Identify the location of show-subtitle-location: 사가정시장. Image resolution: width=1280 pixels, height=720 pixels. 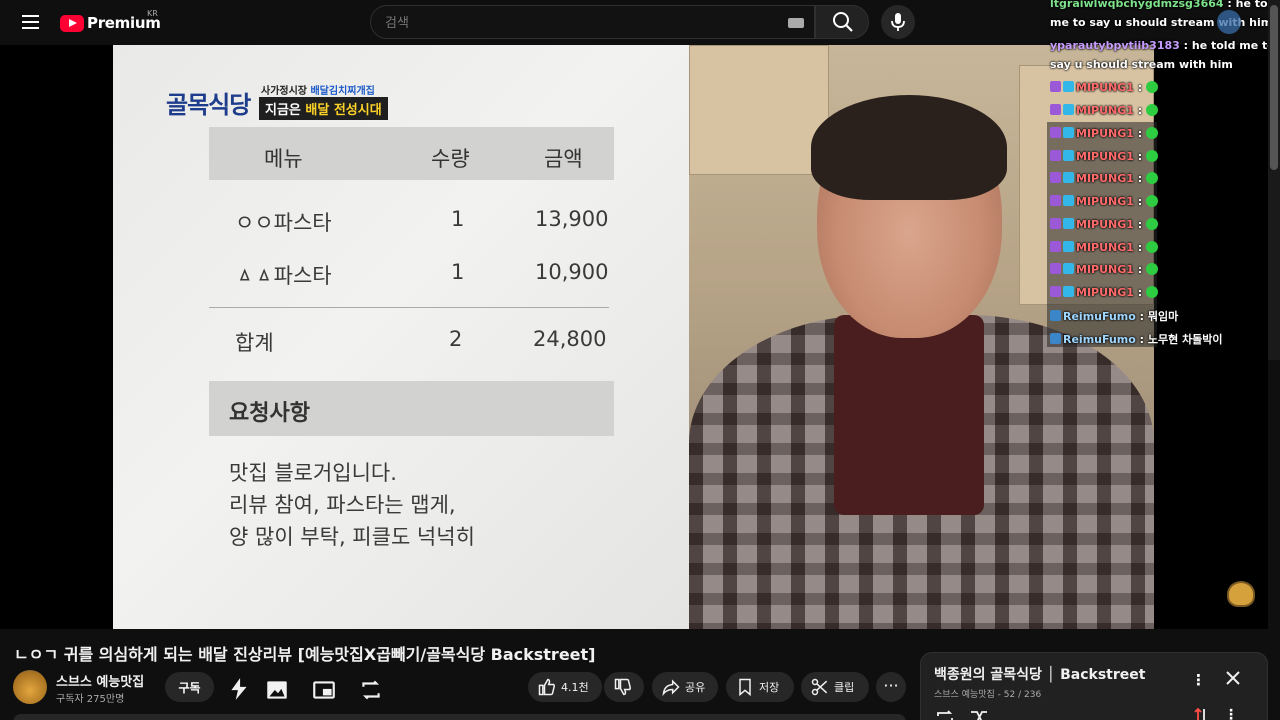
(286, 91).